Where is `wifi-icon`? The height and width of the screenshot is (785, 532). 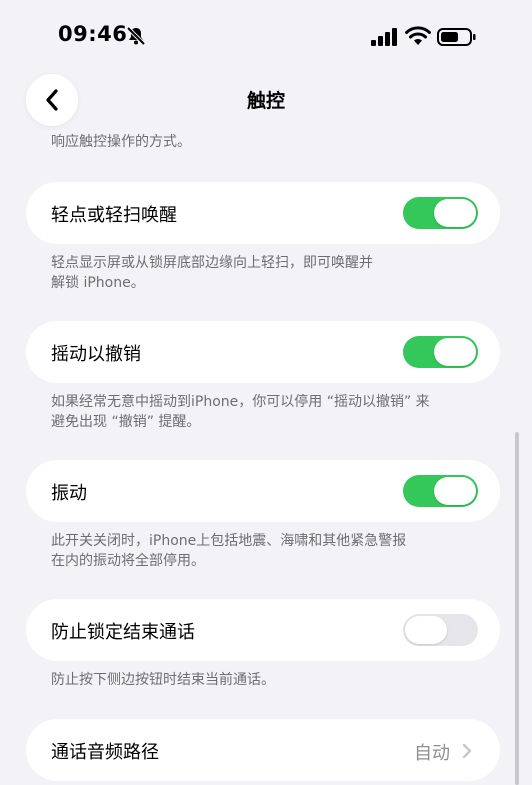
wifi-icon is located at coordinates (418, 35).